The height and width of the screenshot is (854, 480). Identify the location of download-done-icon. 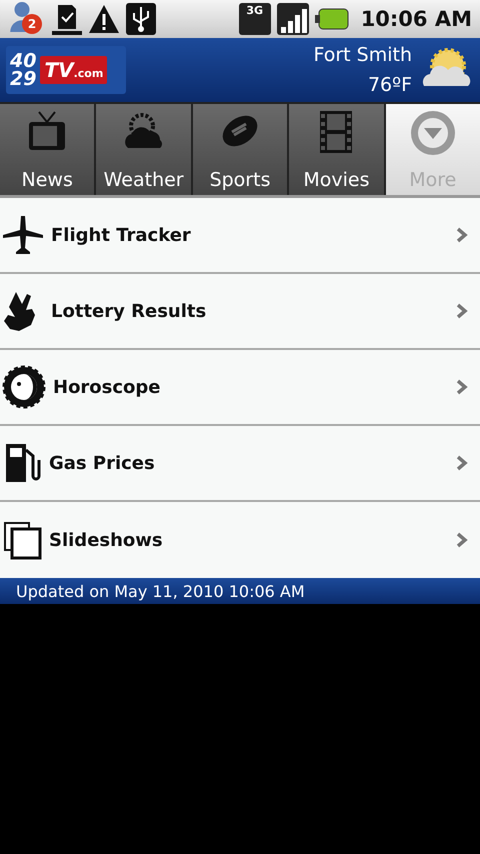
(67, 19).